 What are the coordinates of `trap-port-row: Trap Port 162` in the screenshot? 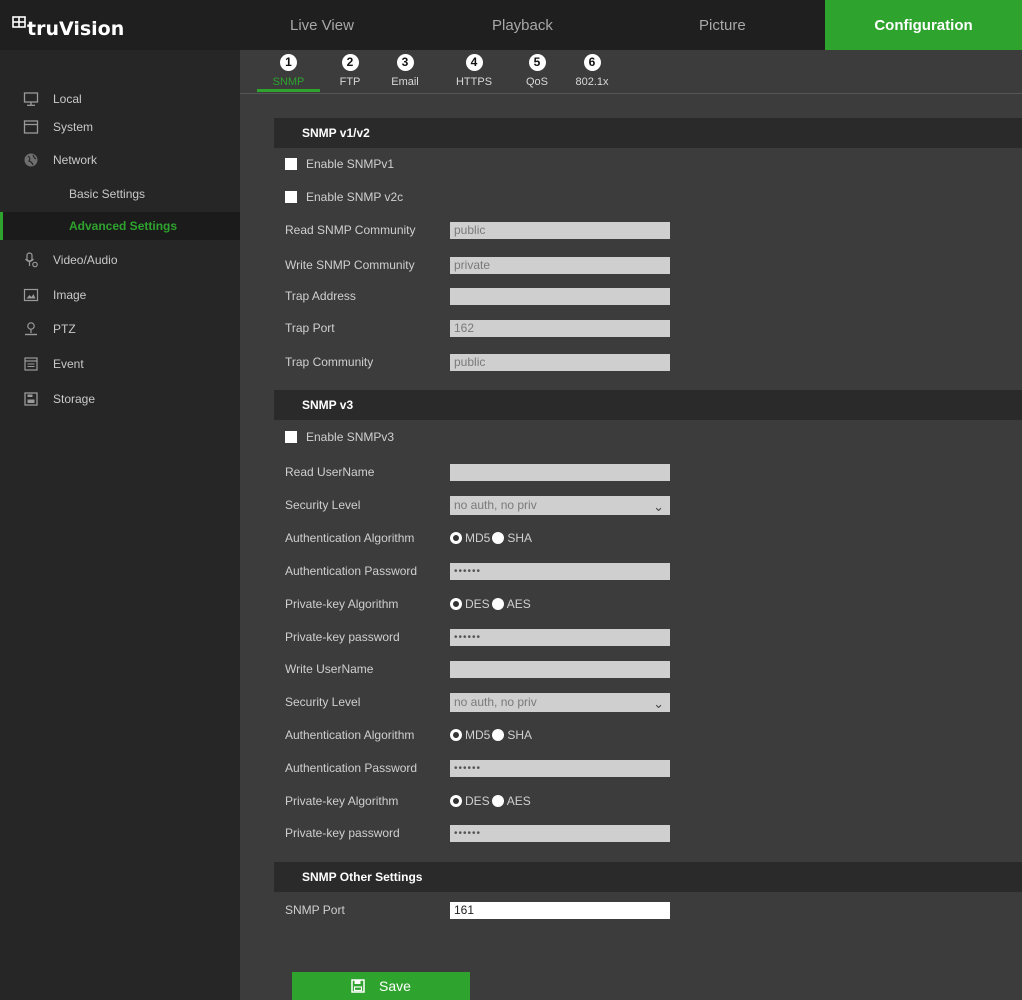 It's located at (477, 328).